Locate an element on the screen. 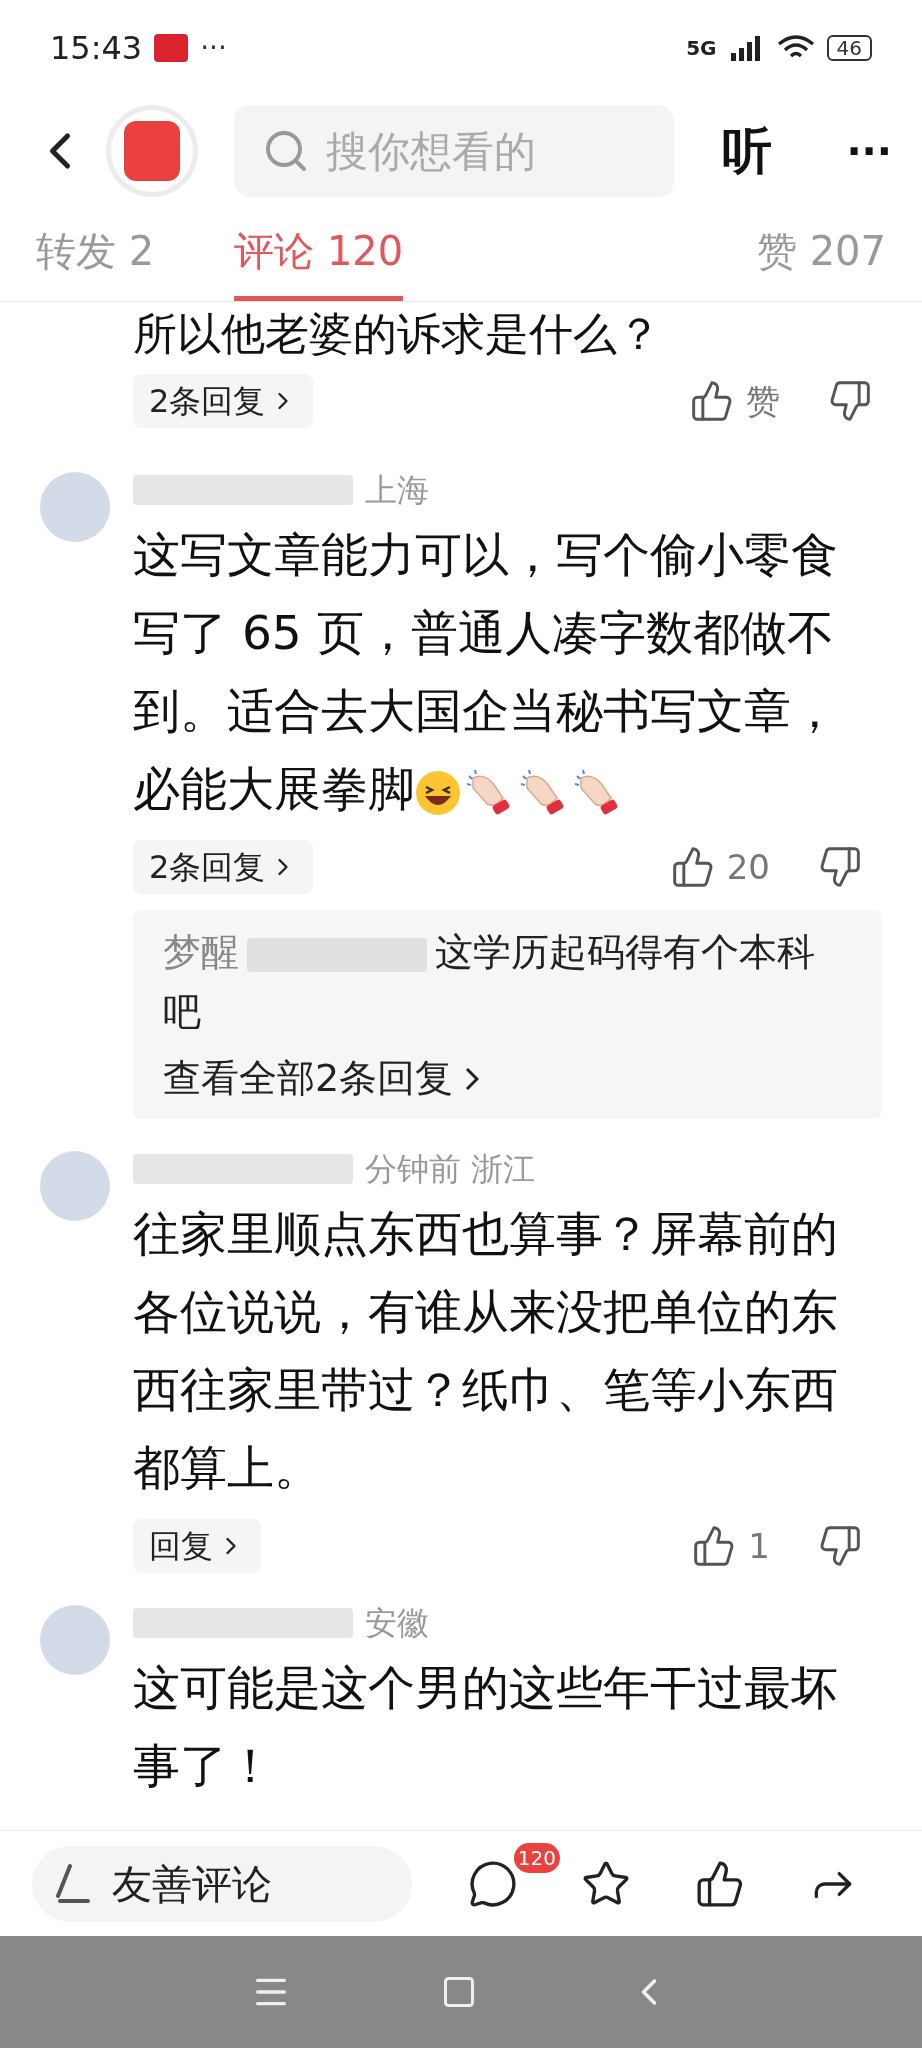 The image size is (922, 2048). like-button: 20 is located at coordinates (720, 867).